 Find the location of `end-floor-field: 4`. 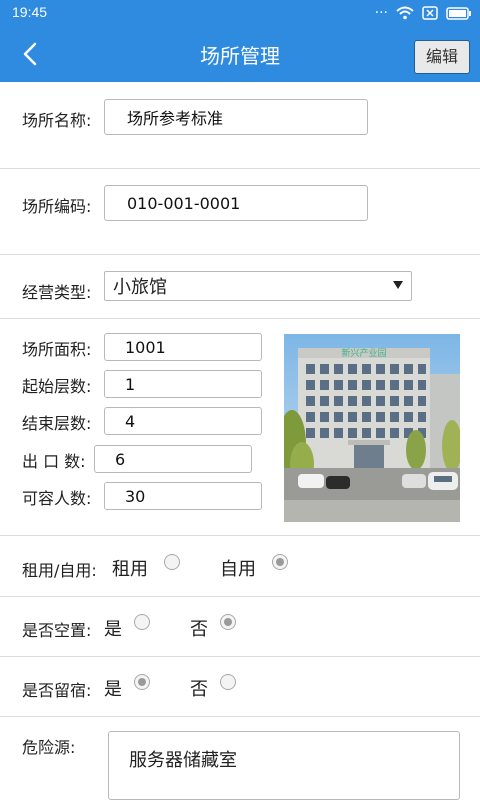

end-floor-field: 4 is located at coordinates (183, 421).